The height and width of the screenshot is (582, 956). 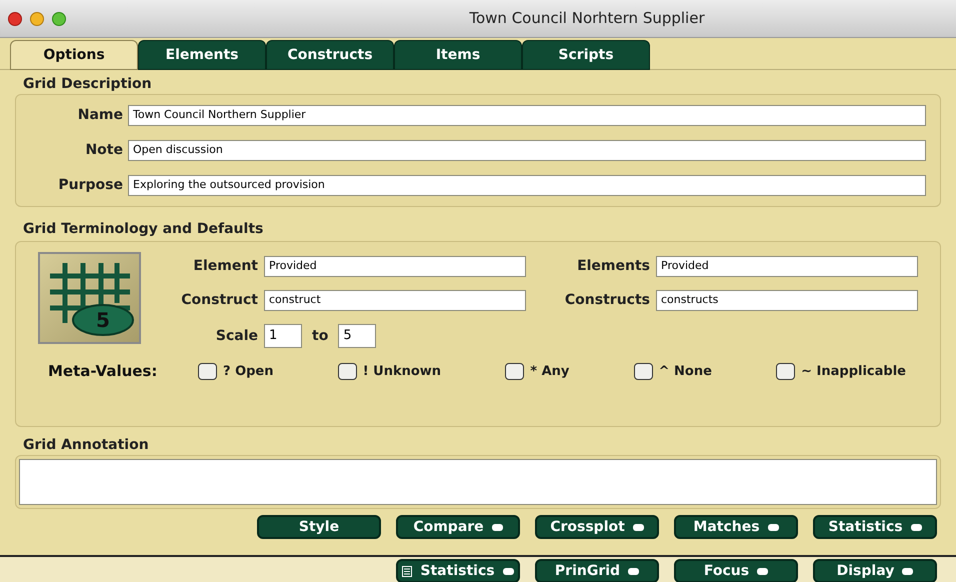 I want to click on text-field: Open discussion, so click(x=527, y=150).